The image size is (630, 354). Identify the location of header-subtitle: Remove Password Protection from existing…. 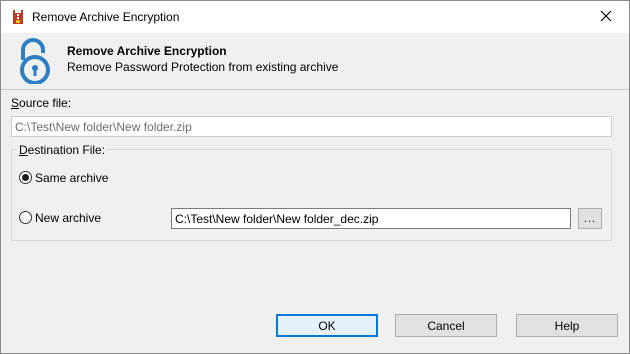
(203, 67).